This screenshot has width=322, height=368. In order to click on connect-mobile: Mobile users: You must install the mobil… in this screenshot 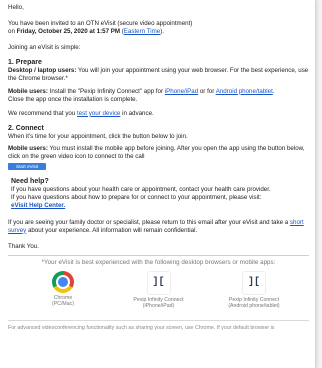, I will do `click(158, 153)`.